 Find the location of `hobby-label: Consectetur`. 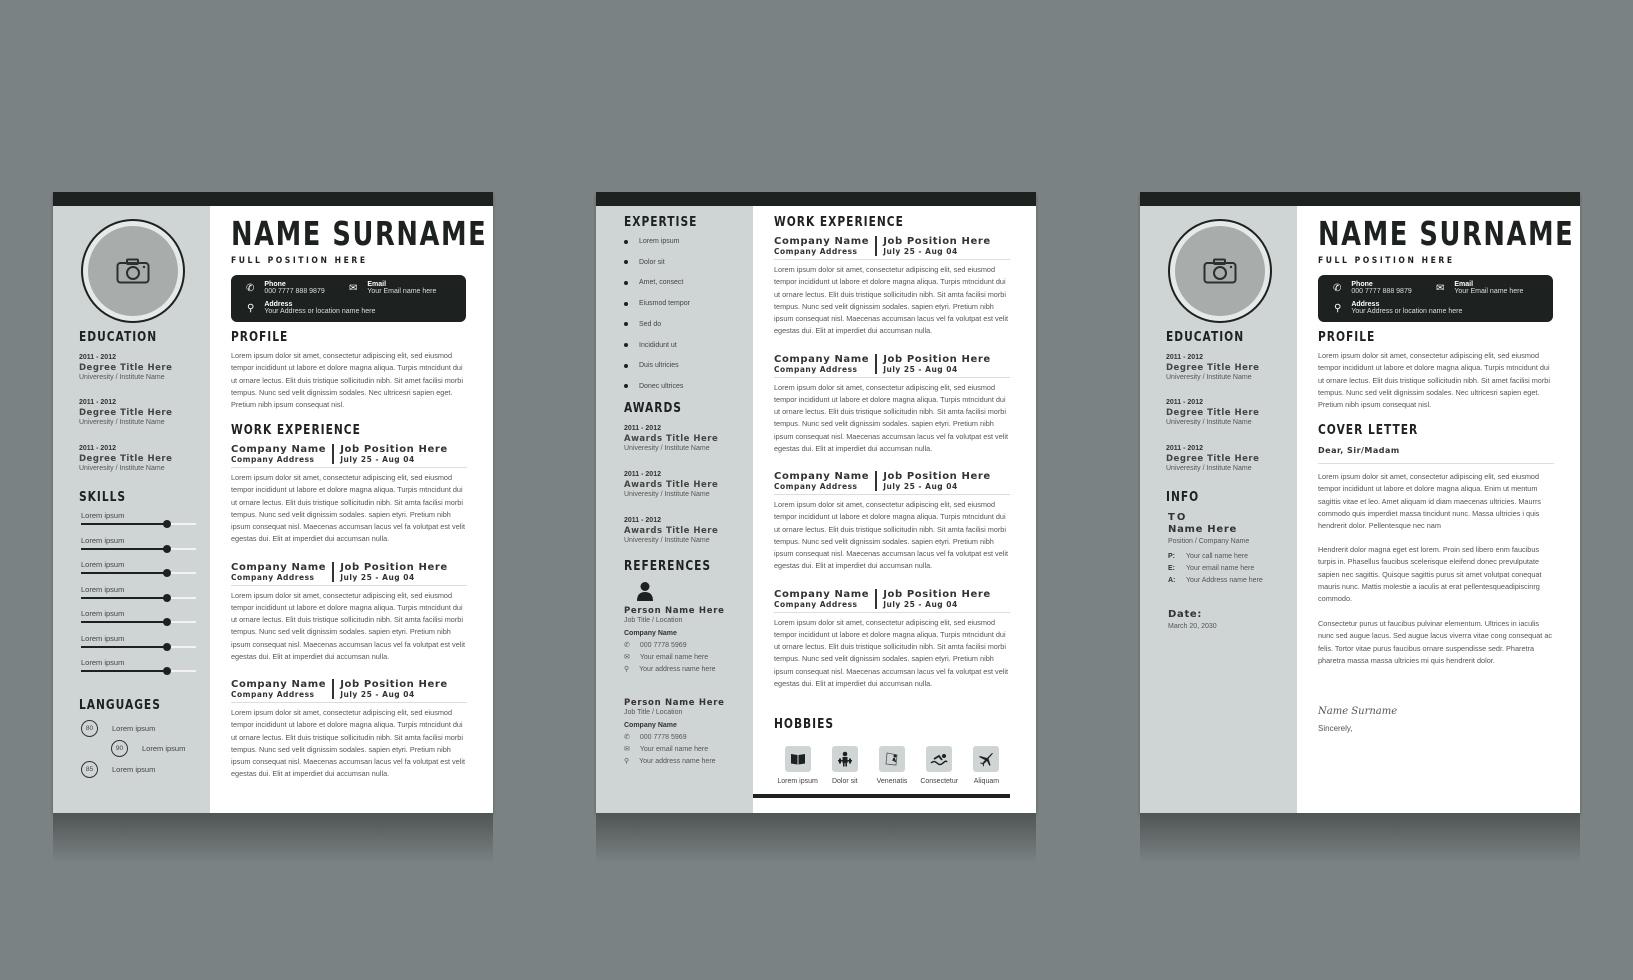

hobby-label: Consectetur is located at coordinates (939, 781).